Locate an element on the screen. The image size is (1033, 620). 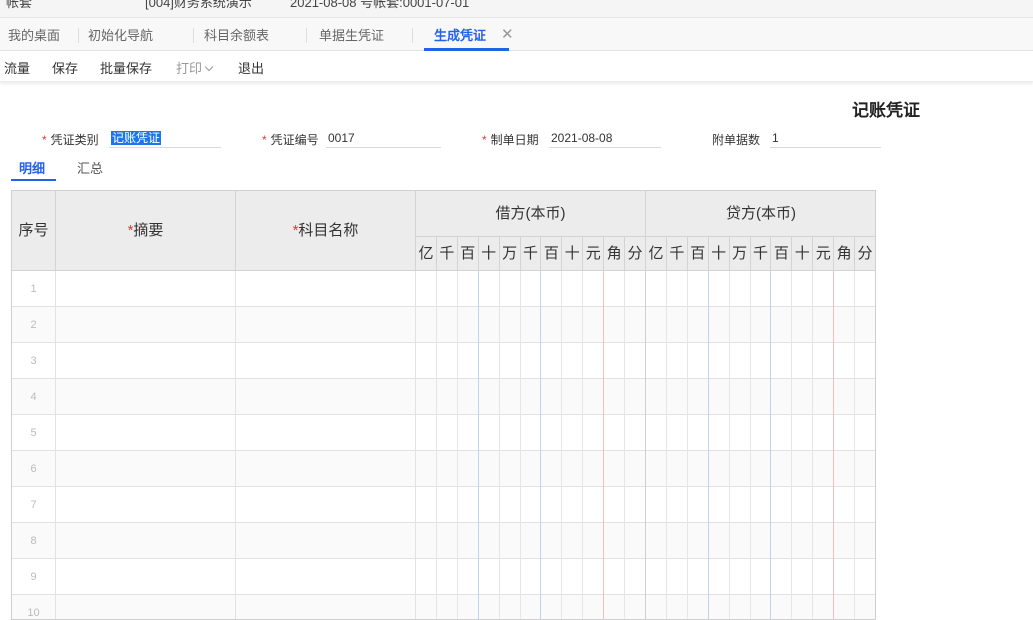
chevron-down-icon is located at coordinates (209, 67).